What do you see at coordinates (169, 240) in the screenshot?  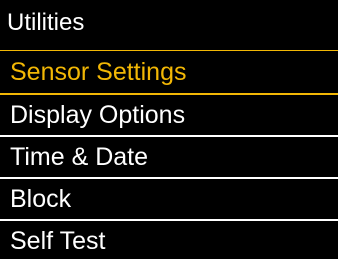 I see `menu-item-self-test: Self Test` at bounding box center [169, 240].